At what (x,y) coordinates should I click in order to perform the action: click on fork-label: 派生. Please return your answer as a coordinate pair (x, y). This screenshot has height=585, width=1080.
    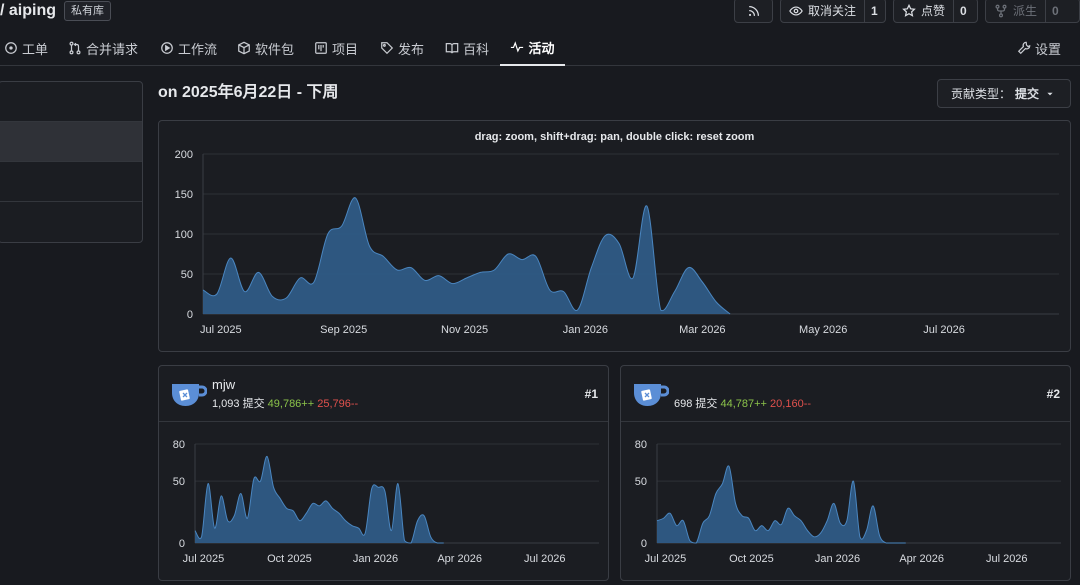
    Looking at the image, I should click on (1025, 11).